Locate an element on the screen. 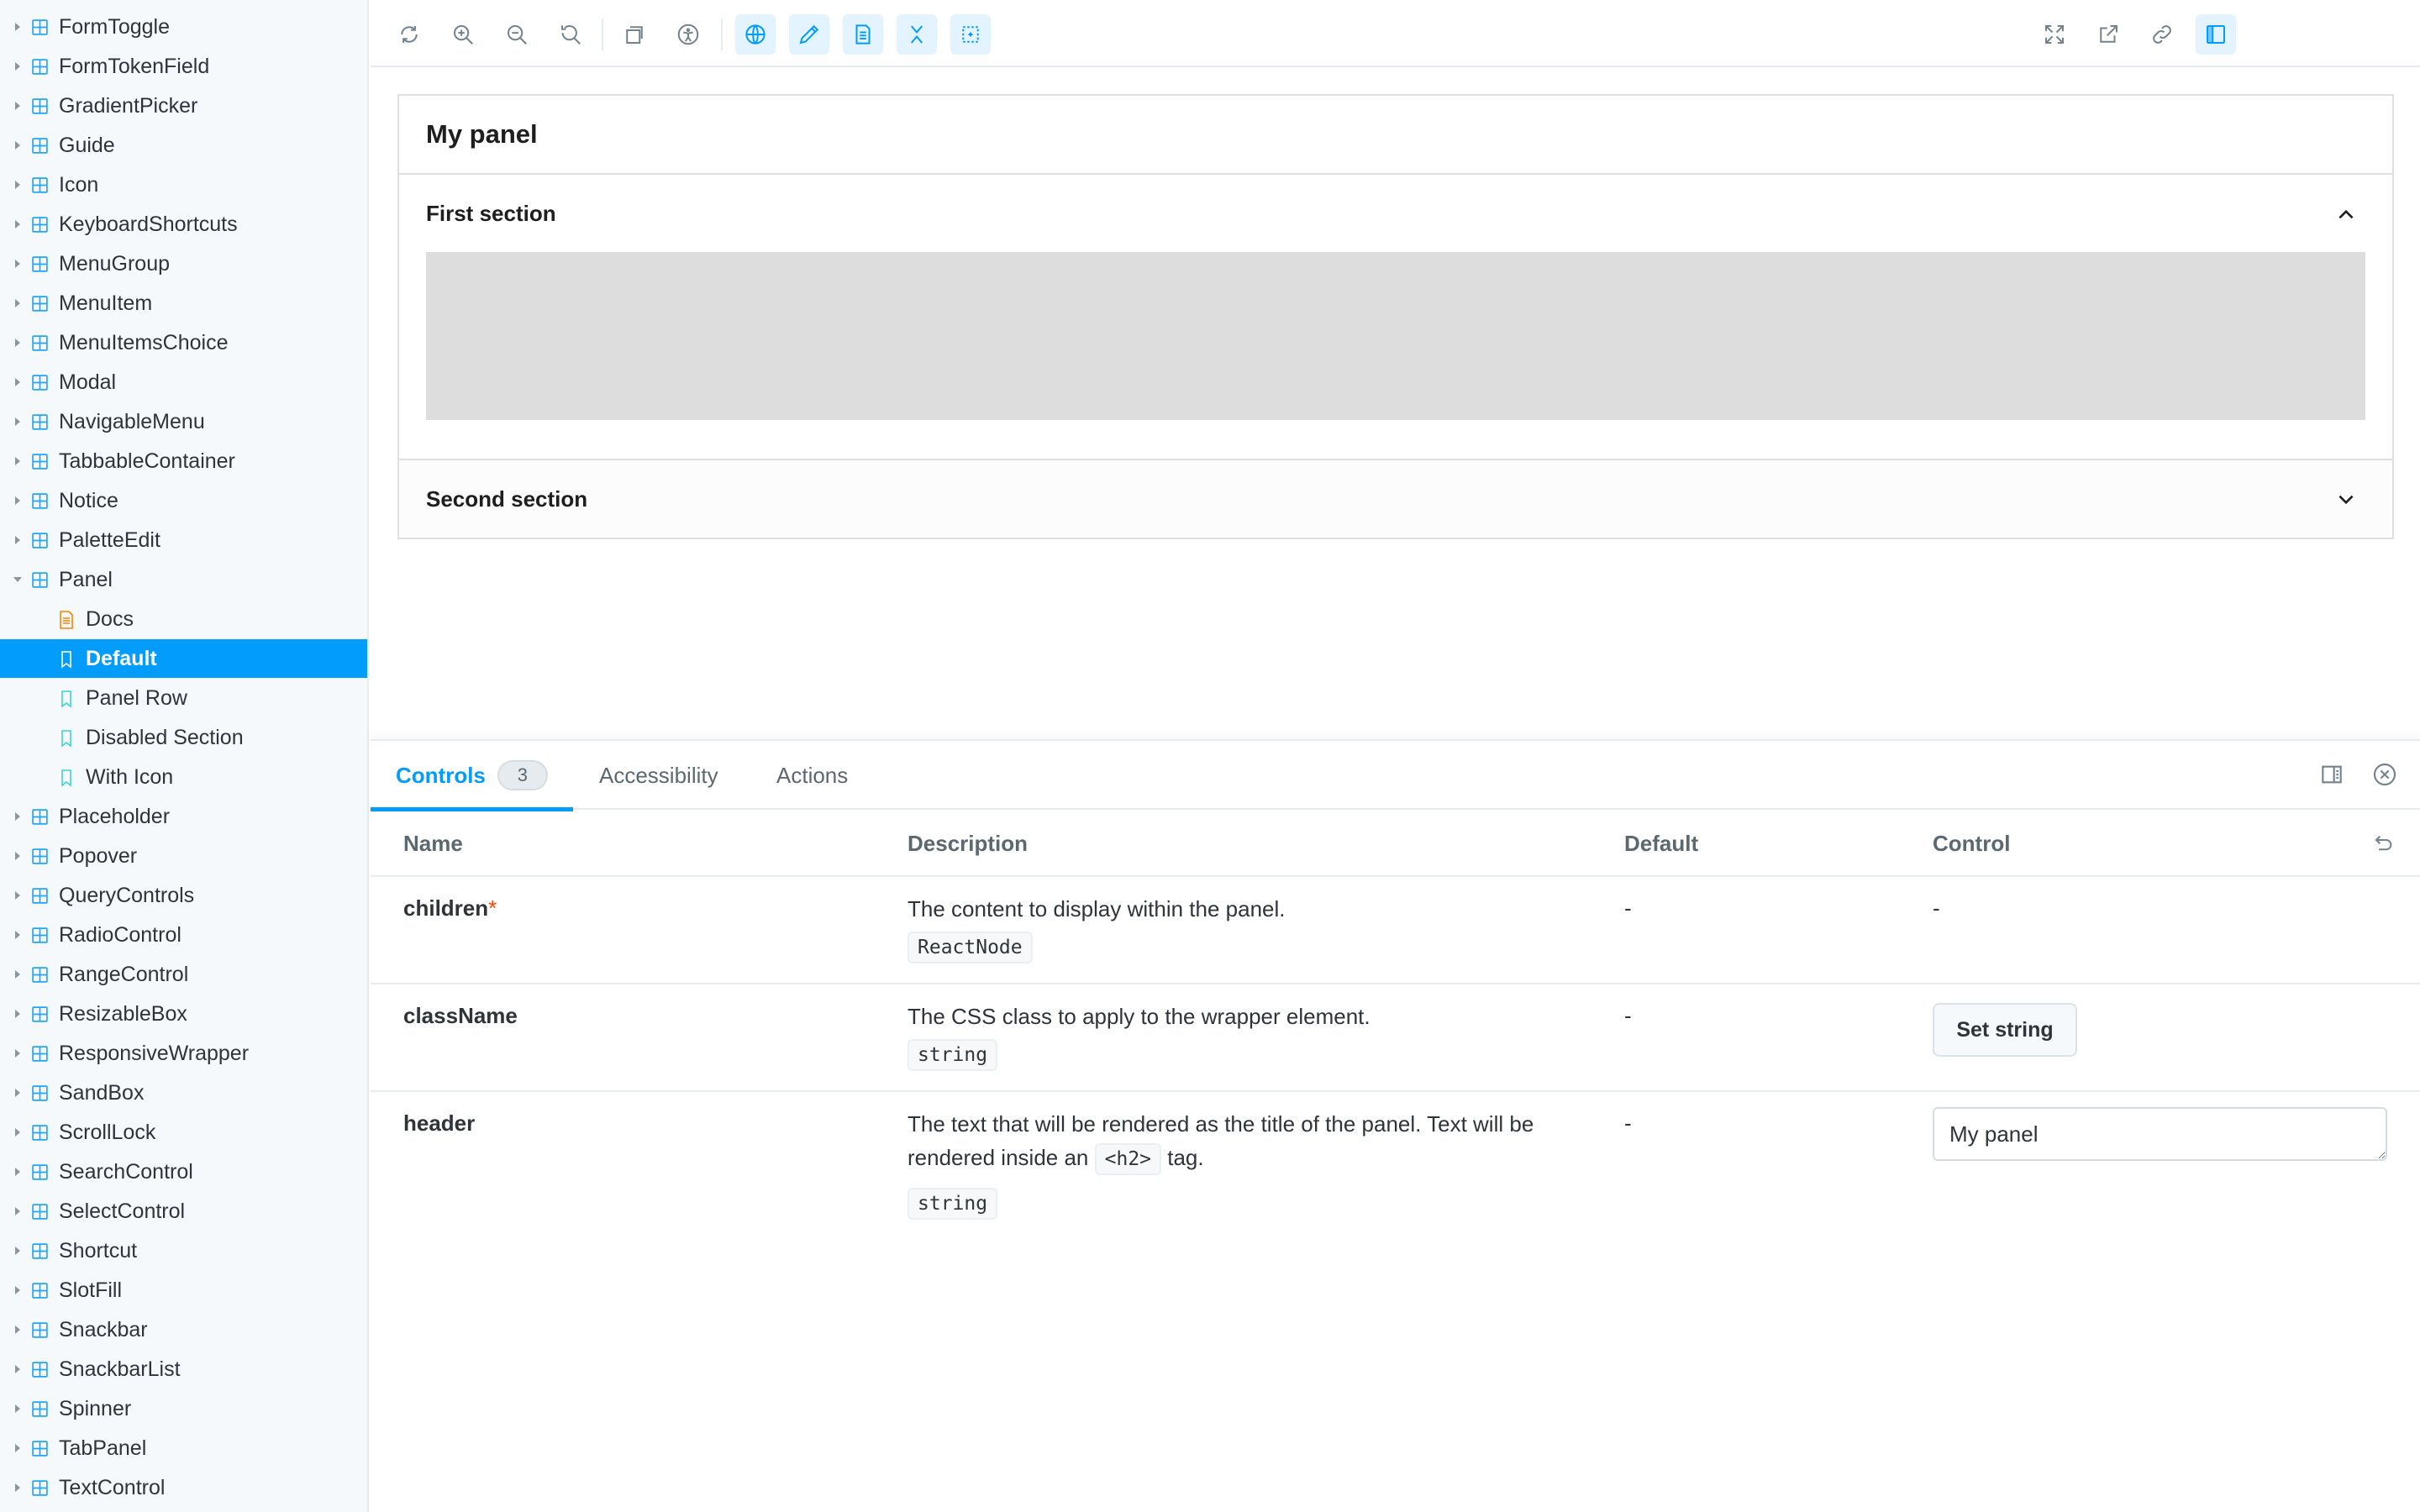 The image size is (2420, 1512). sidebar-item: RangeControl is located at coordinates (183, 974).